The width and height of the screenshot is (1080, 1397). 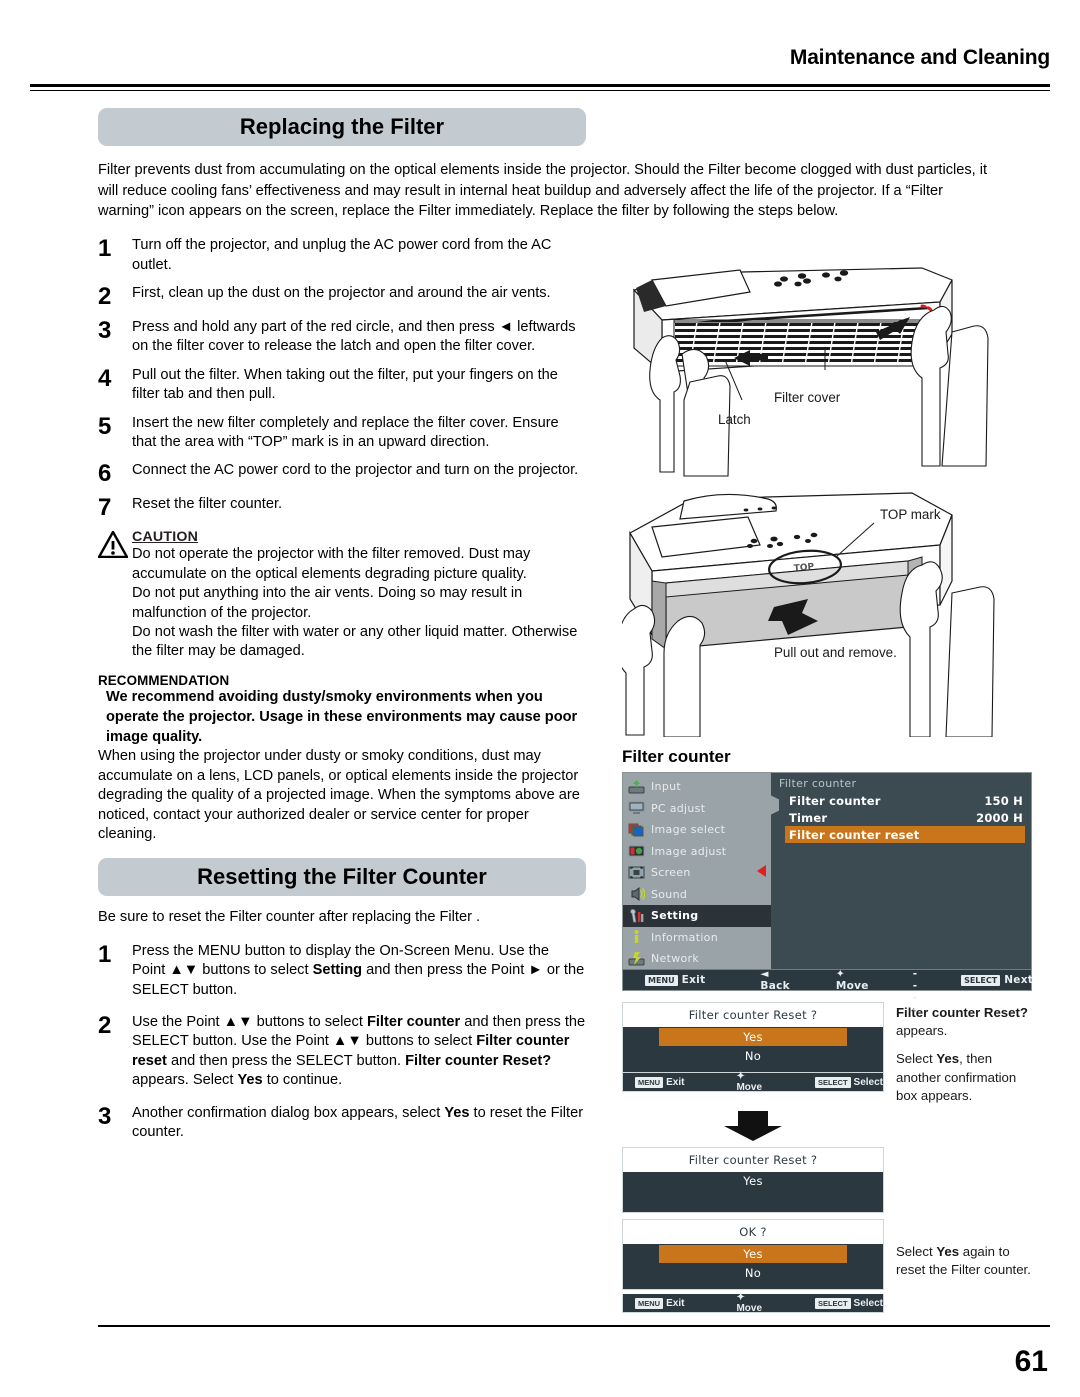 I want to click on osd-row-timer: Timer 2000 H, so click(x=906, y=817).